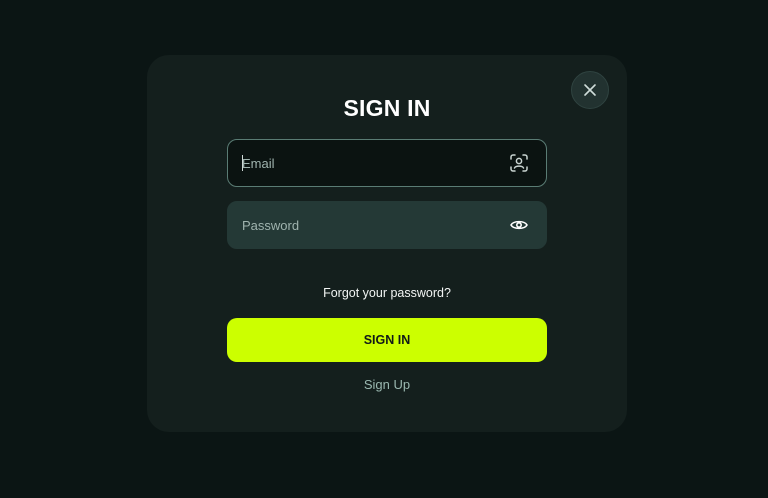  What do you see at coordinates (387, 293) in the screenshot?
I see `forgot-password-link: Forgot your password?` at bounding box center [387, 293].